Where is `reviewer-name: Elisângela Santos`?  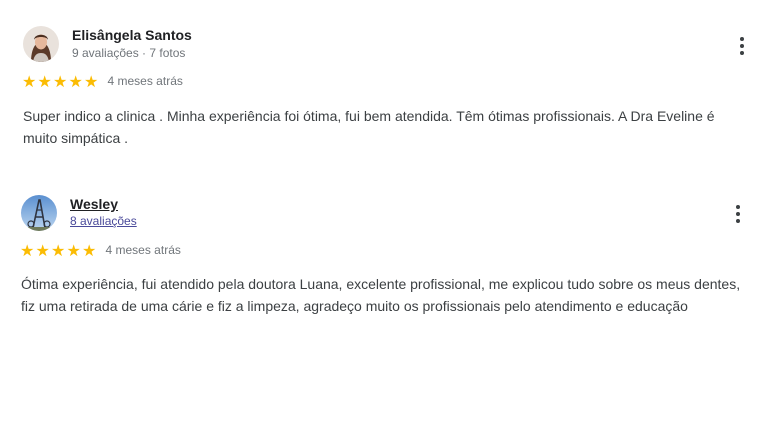 reviewer-name: Elisângela Santos is located at coordinates (132, 35).